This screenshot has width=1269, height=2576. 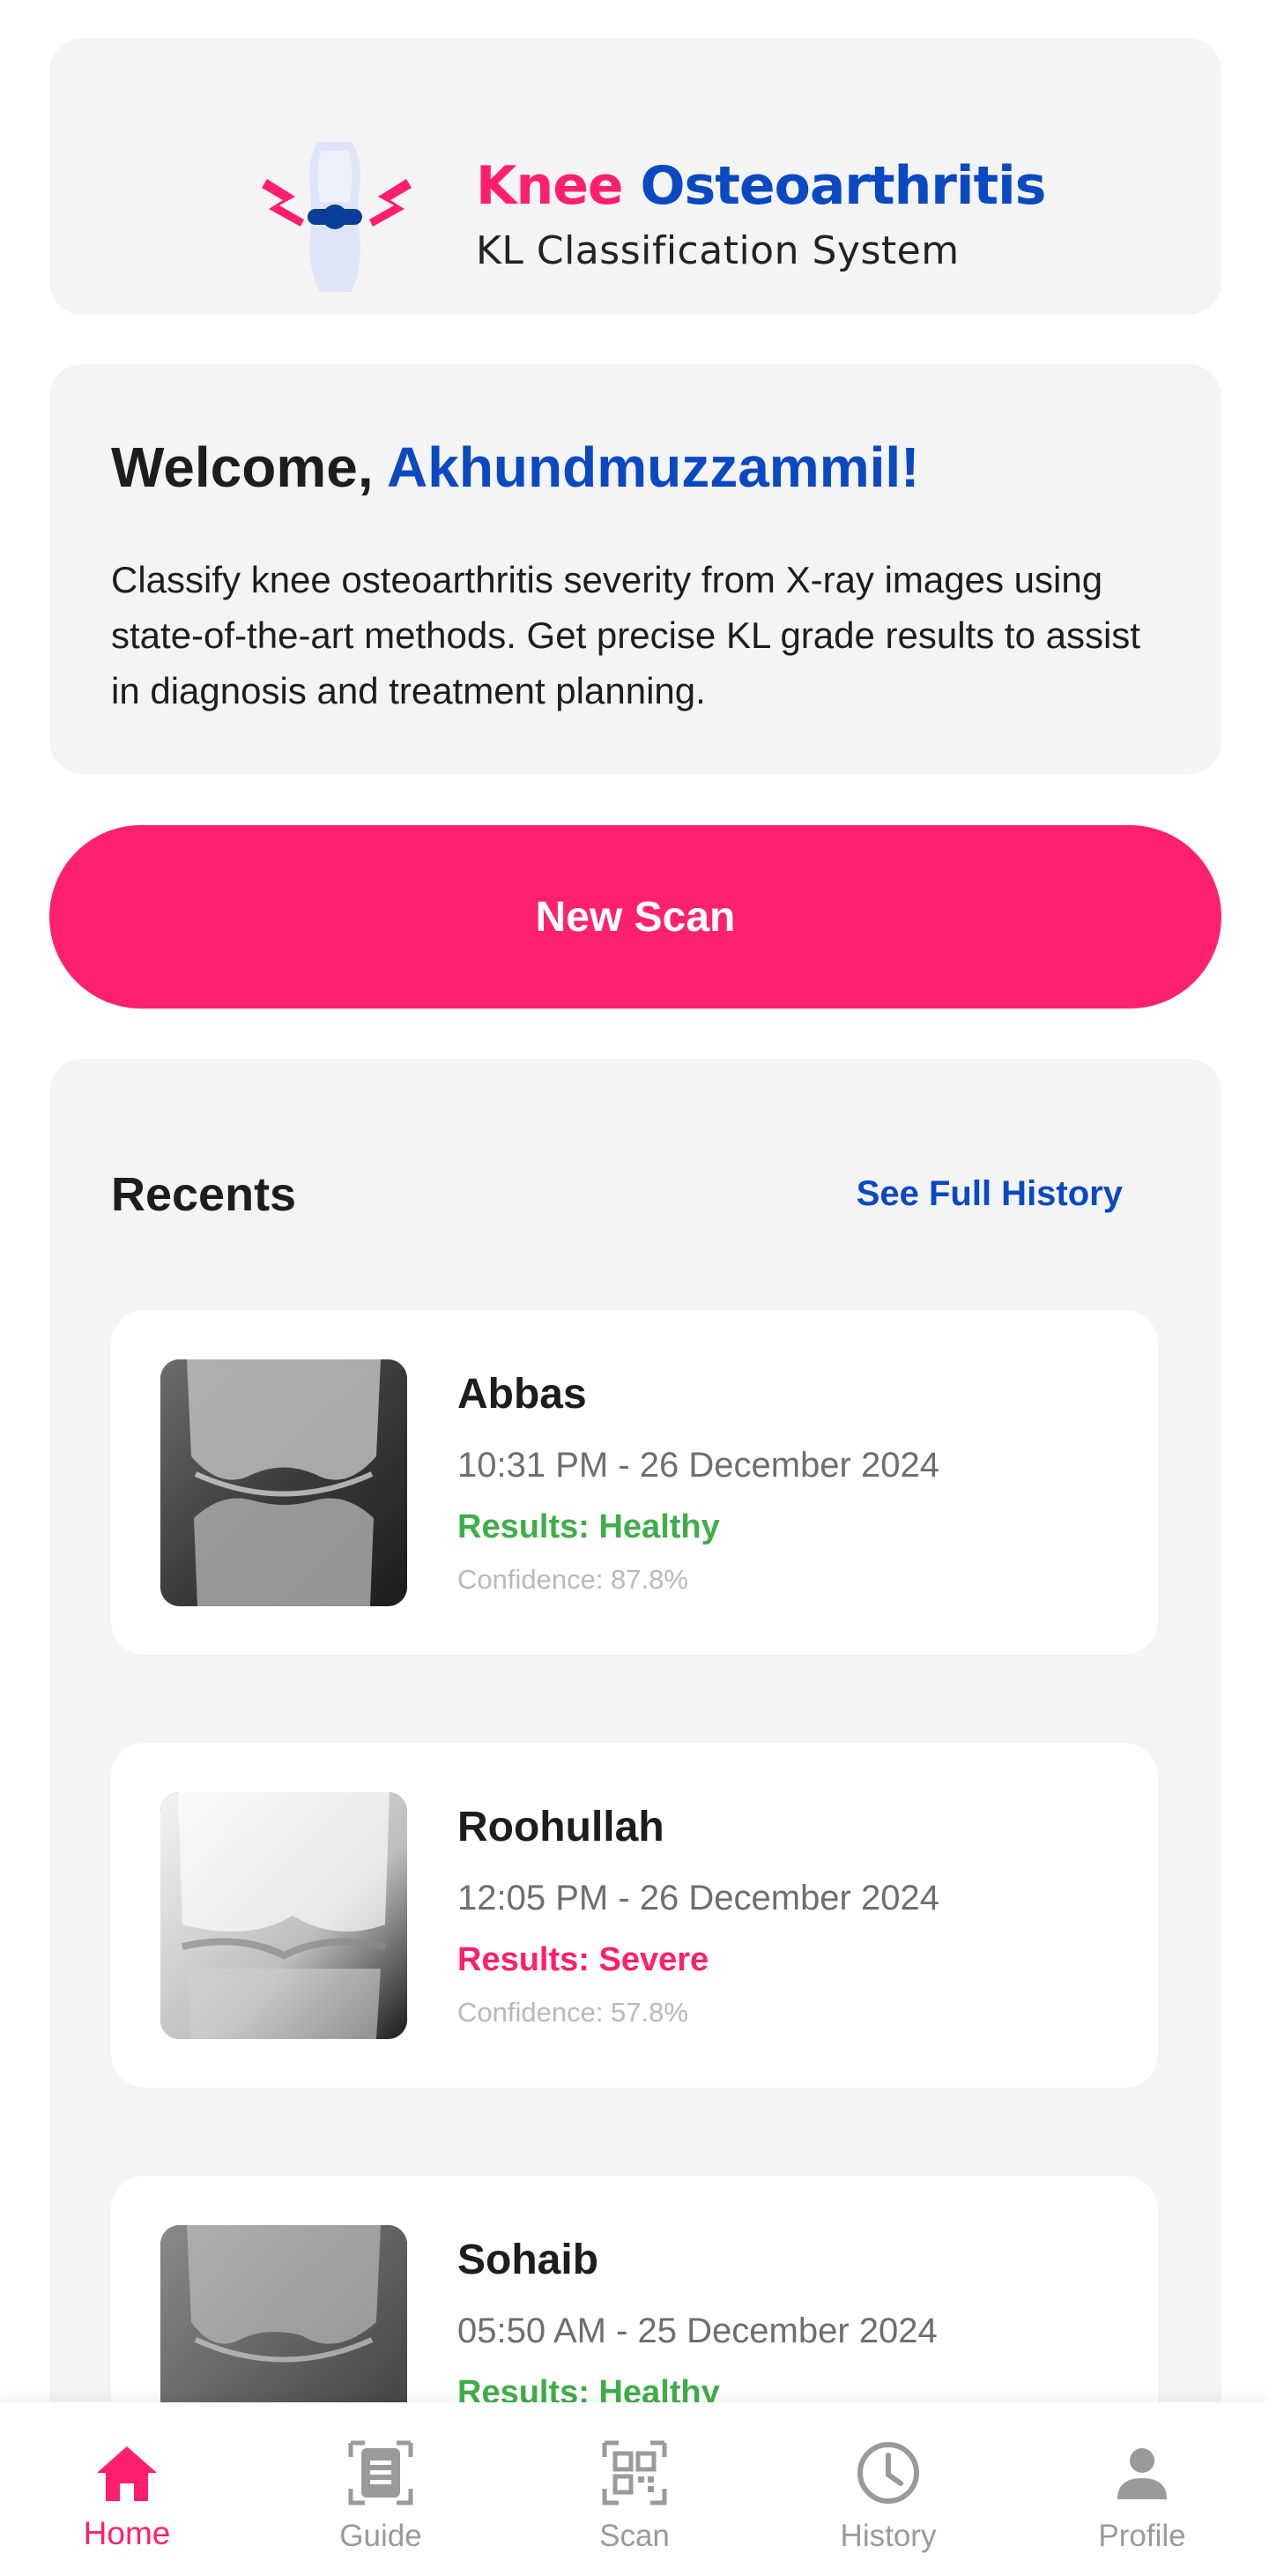 I want to click on nav-home-label: Home, so click(x=127, y=2533).